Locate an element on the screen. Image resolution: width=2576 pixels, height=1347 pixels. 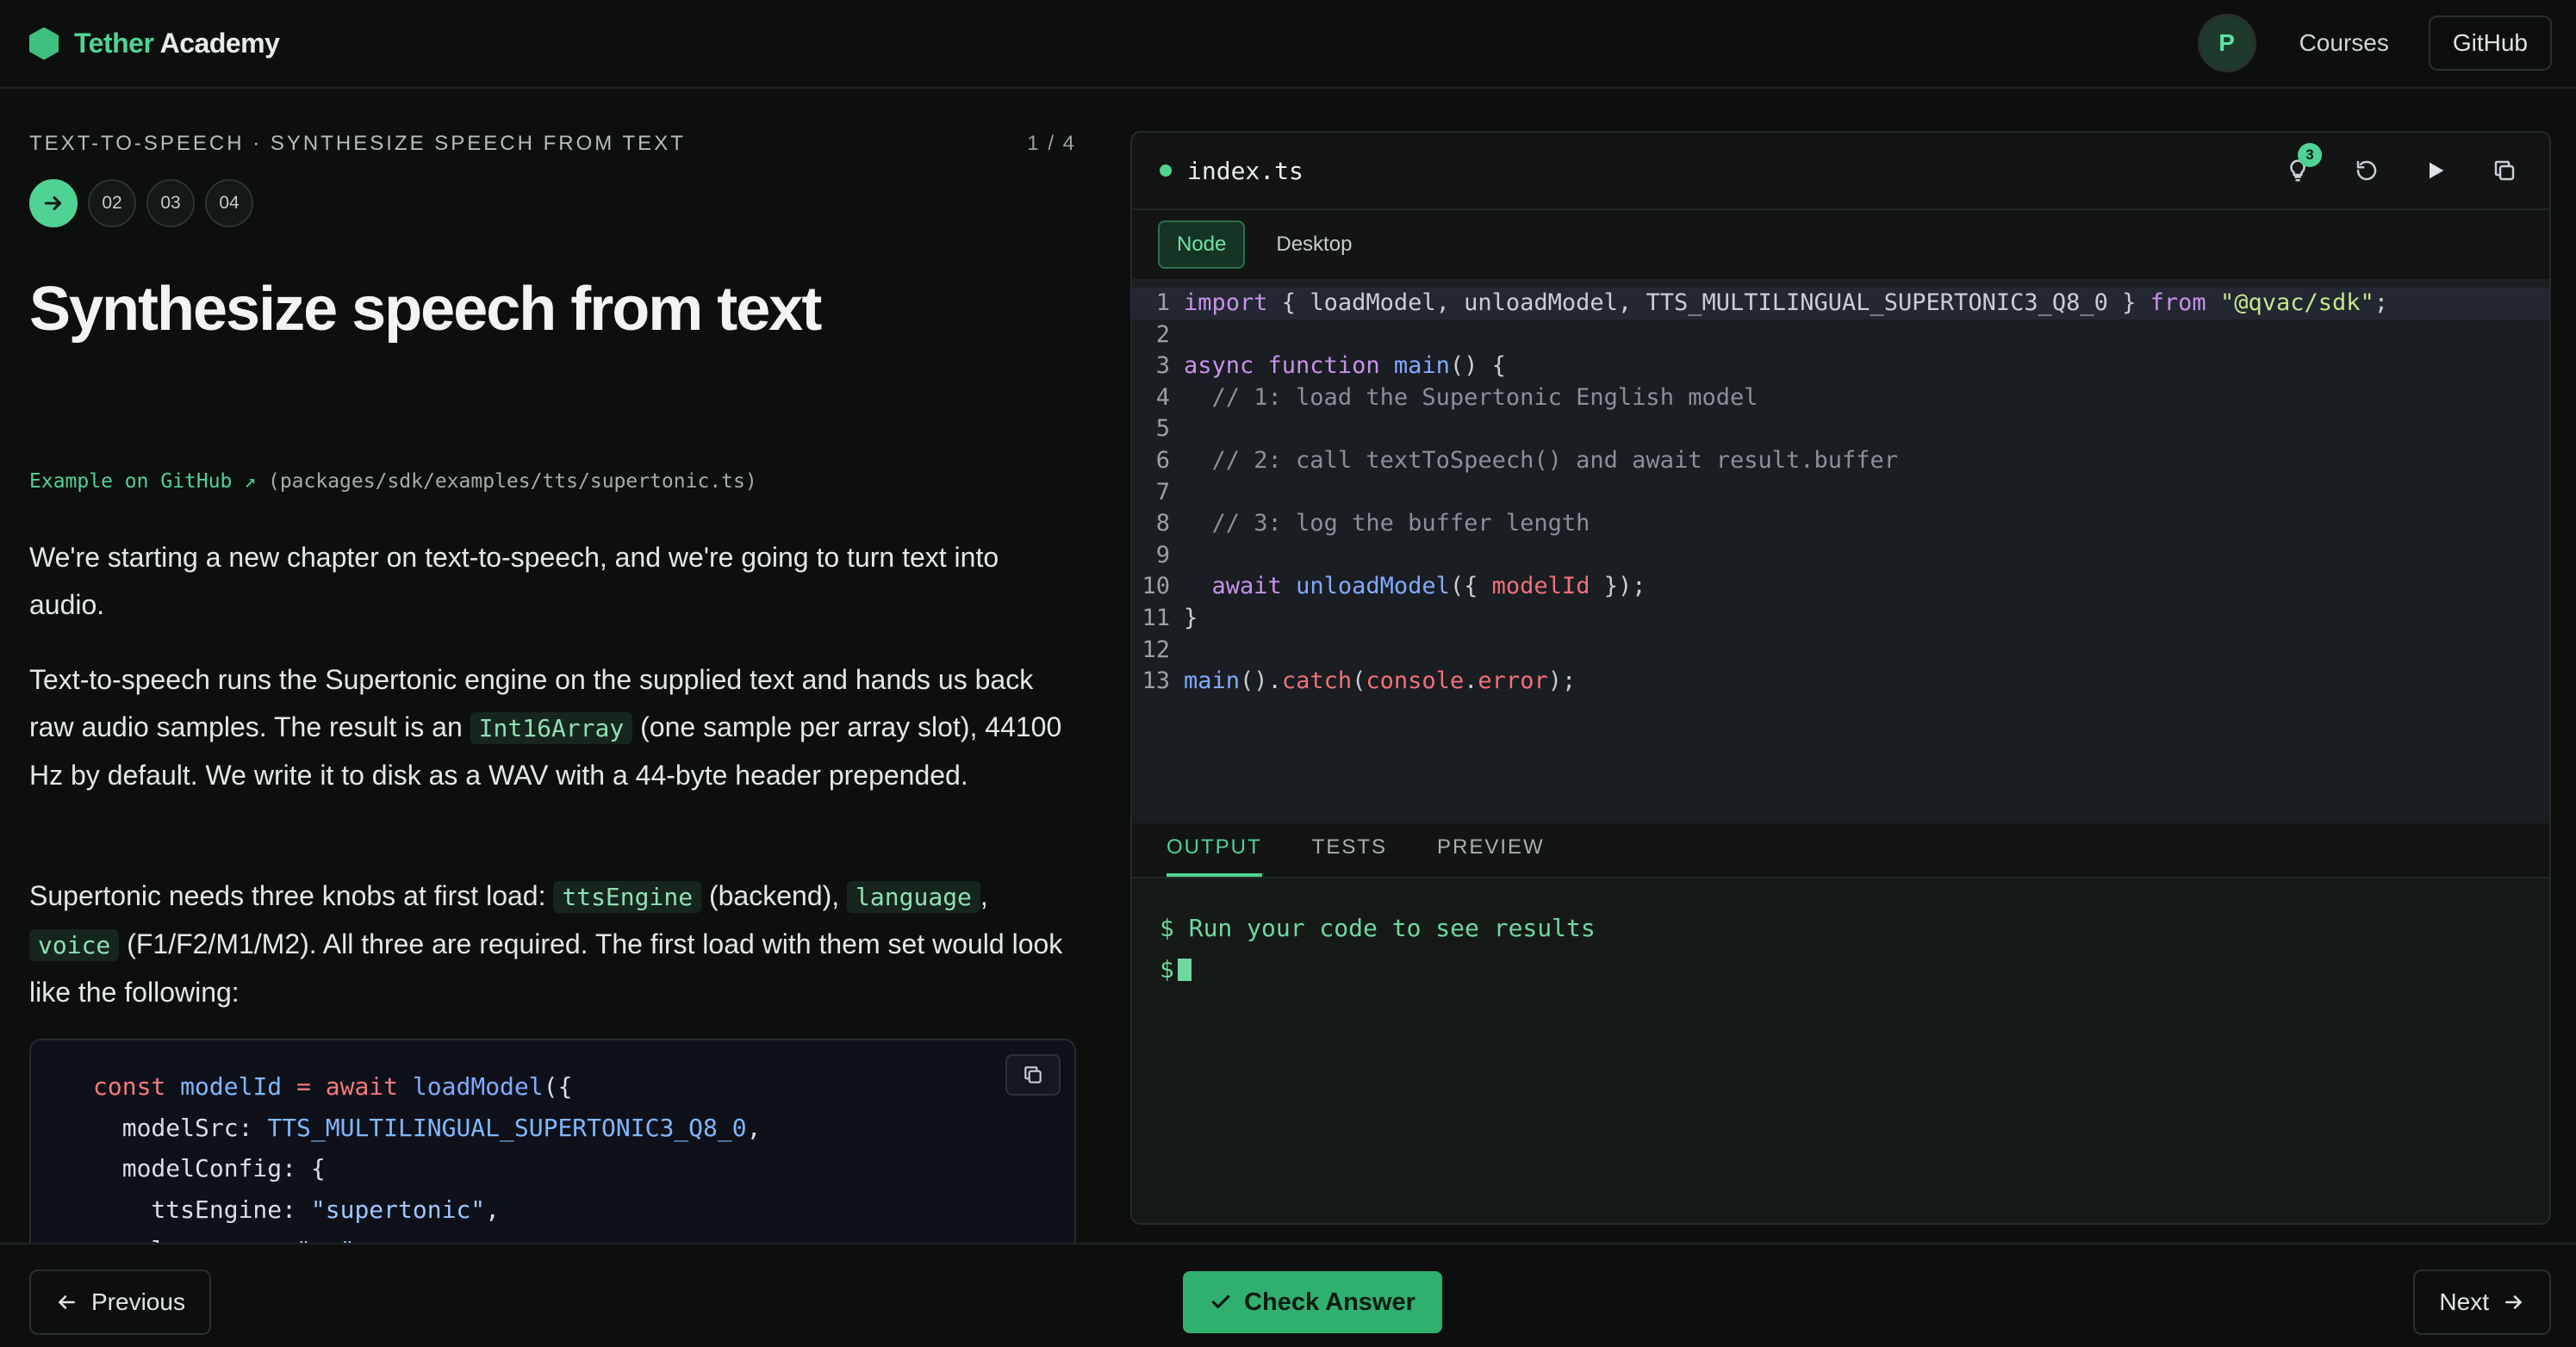
inline-code-ttsengine: ttsEngine is located at coordinates (628, 897).